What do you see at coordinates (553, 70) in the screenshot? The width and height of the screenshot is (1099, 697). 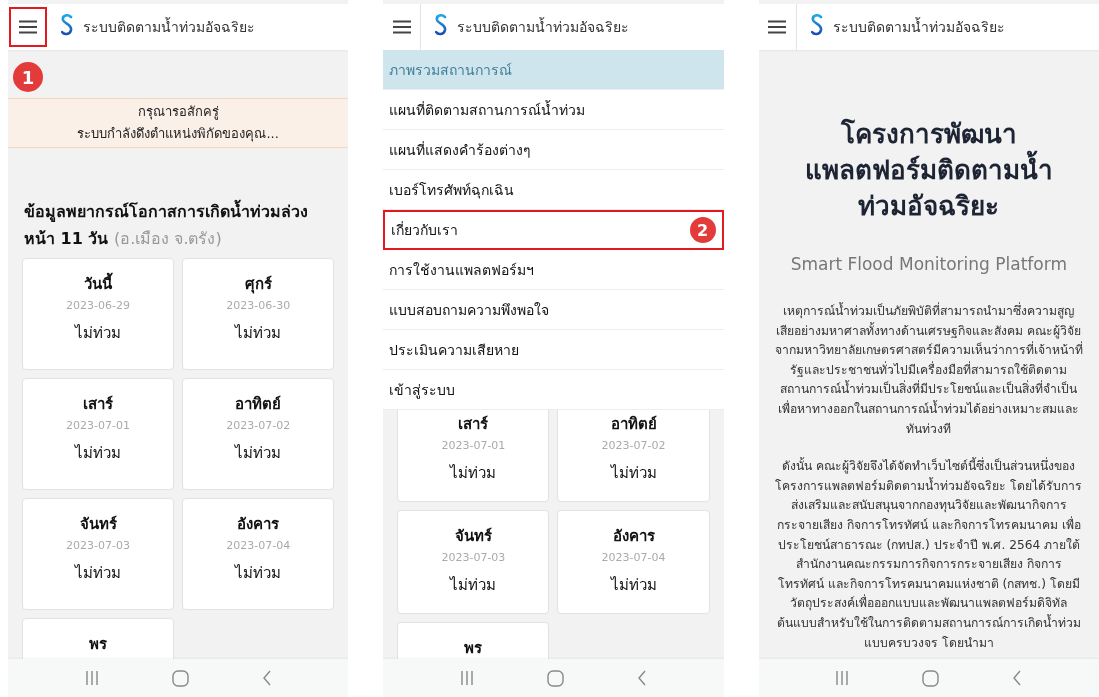 I see `menu-item: ภาพรวมสถานการณ์` at bounding box center [553, 70].